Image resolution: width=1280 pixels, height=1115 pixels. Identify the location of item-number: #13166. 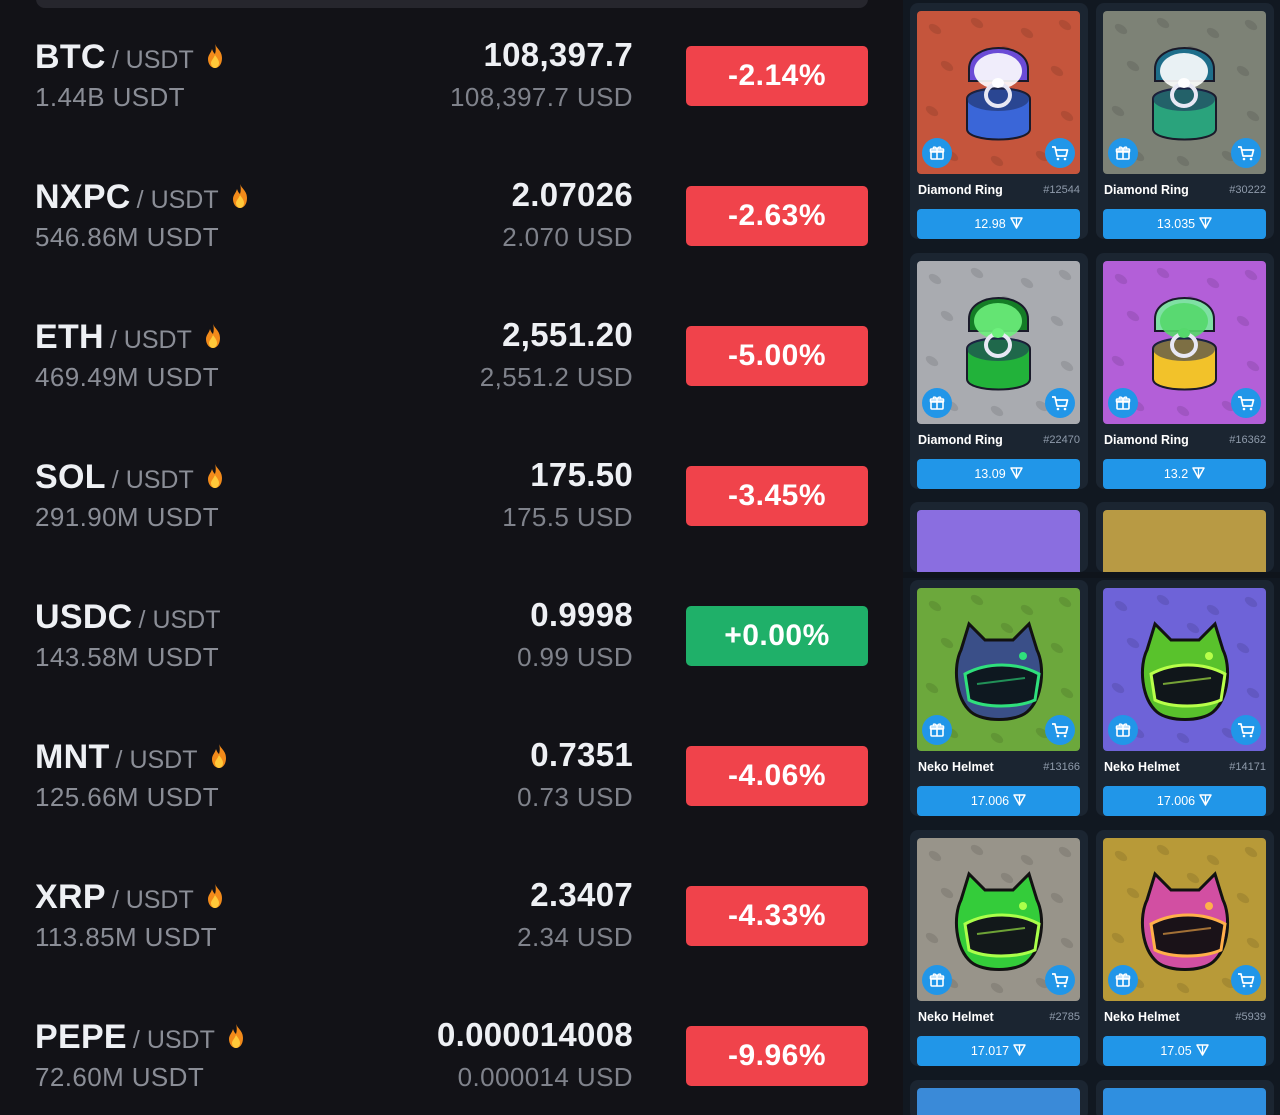
(1061, 767).